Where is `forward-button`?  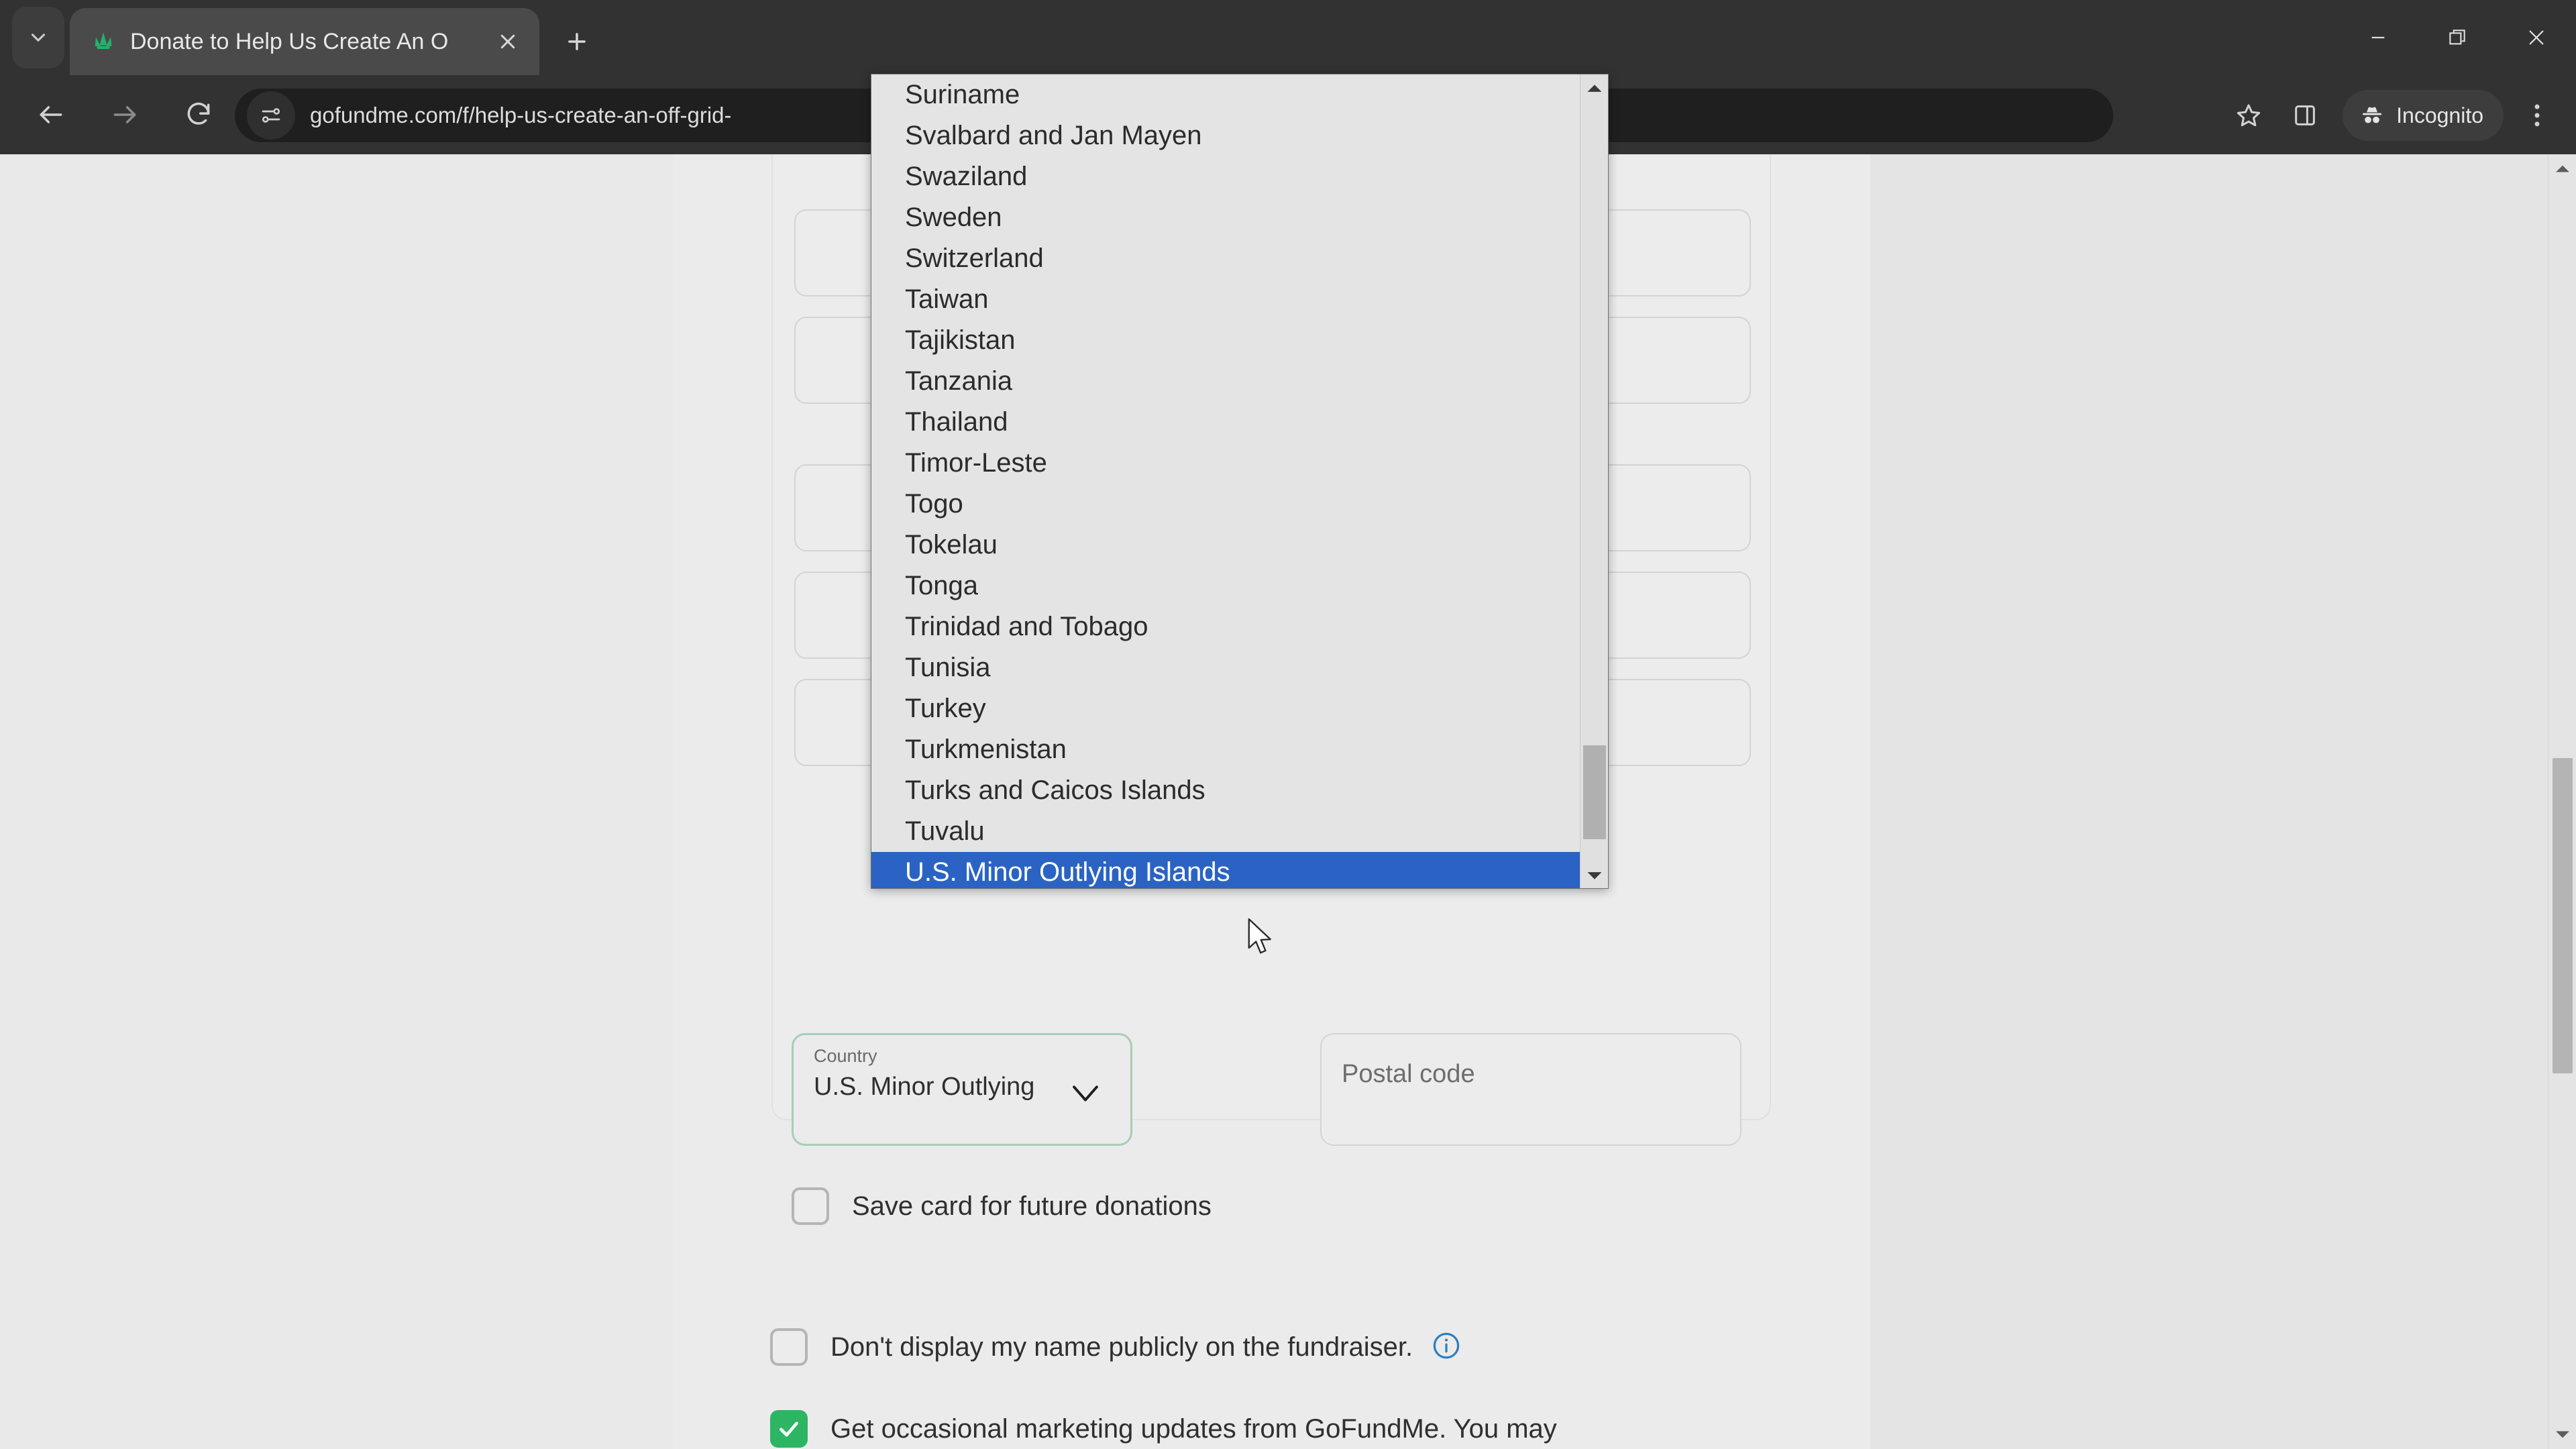
forward-button is located at coordinates (125, 115).